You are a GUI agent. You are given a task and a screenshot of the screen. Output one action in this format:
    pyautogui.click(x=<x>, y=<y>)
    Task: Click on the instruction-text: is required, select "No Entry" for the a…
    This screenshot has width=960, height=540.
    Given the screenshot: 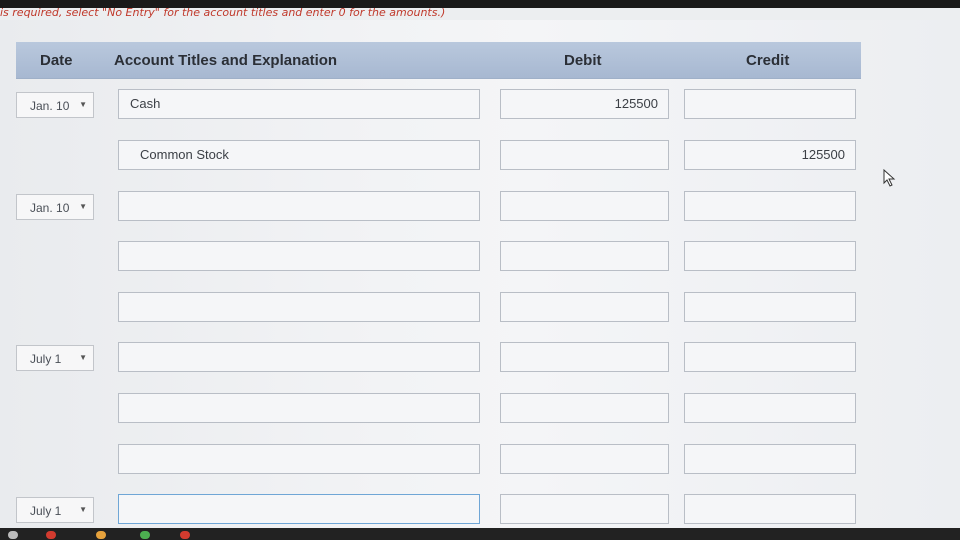 What is the action you would take?
    pyautogui.click(x=223, y=12)
    